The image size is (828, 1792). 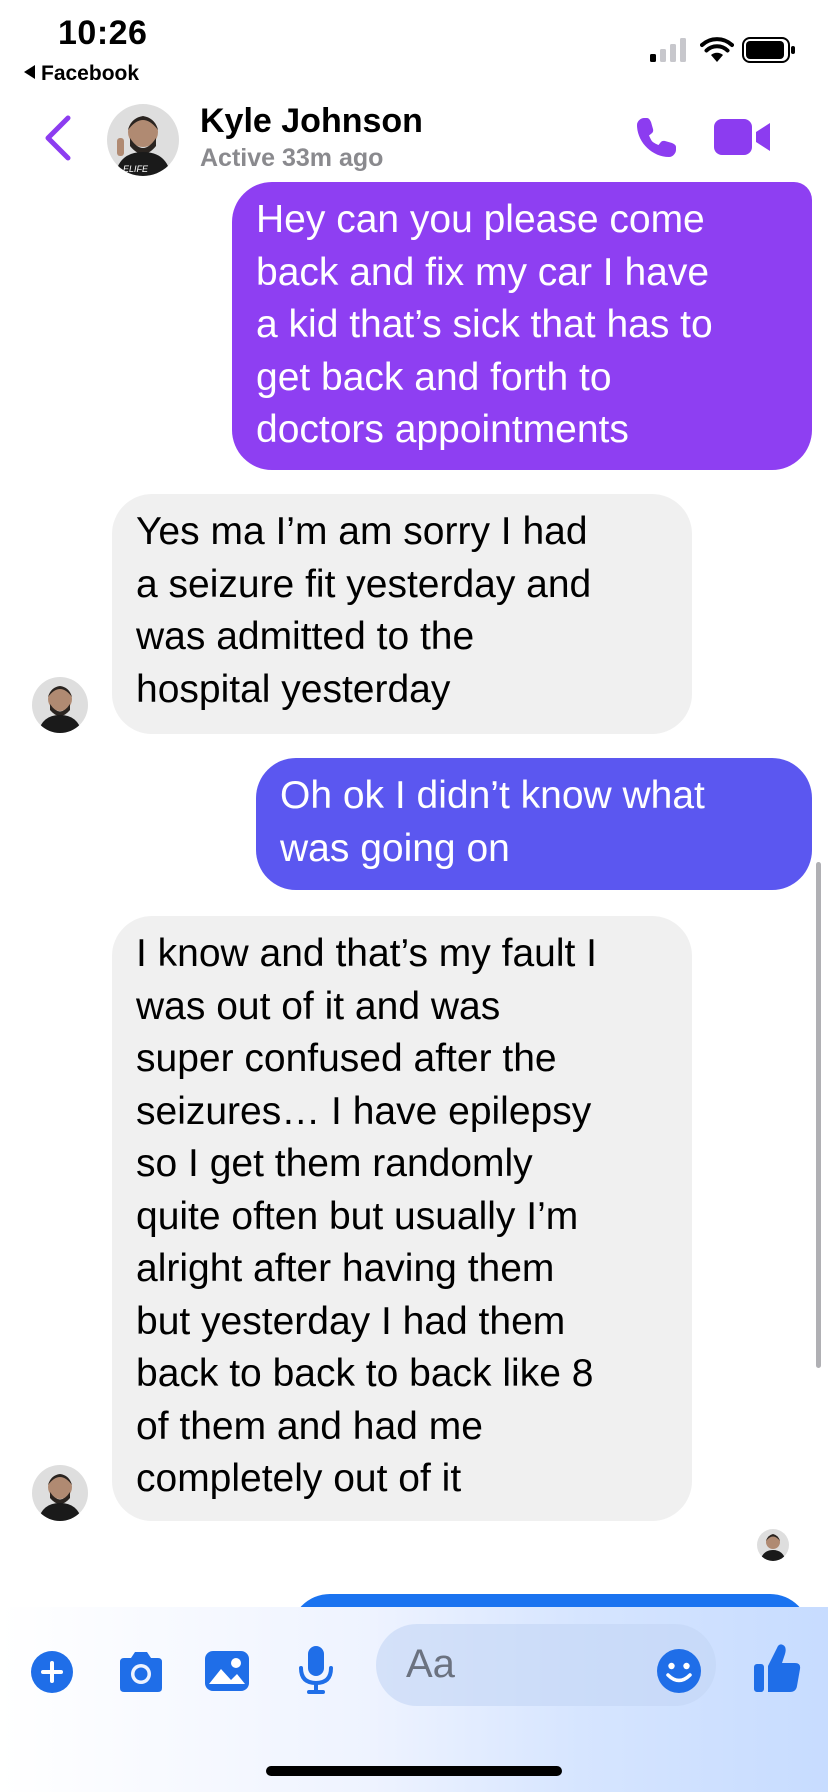 What do you see at coordinates (668, 50) in the screenshot?
I see `cellular-signal-icon` at bounding box center [668, 50].